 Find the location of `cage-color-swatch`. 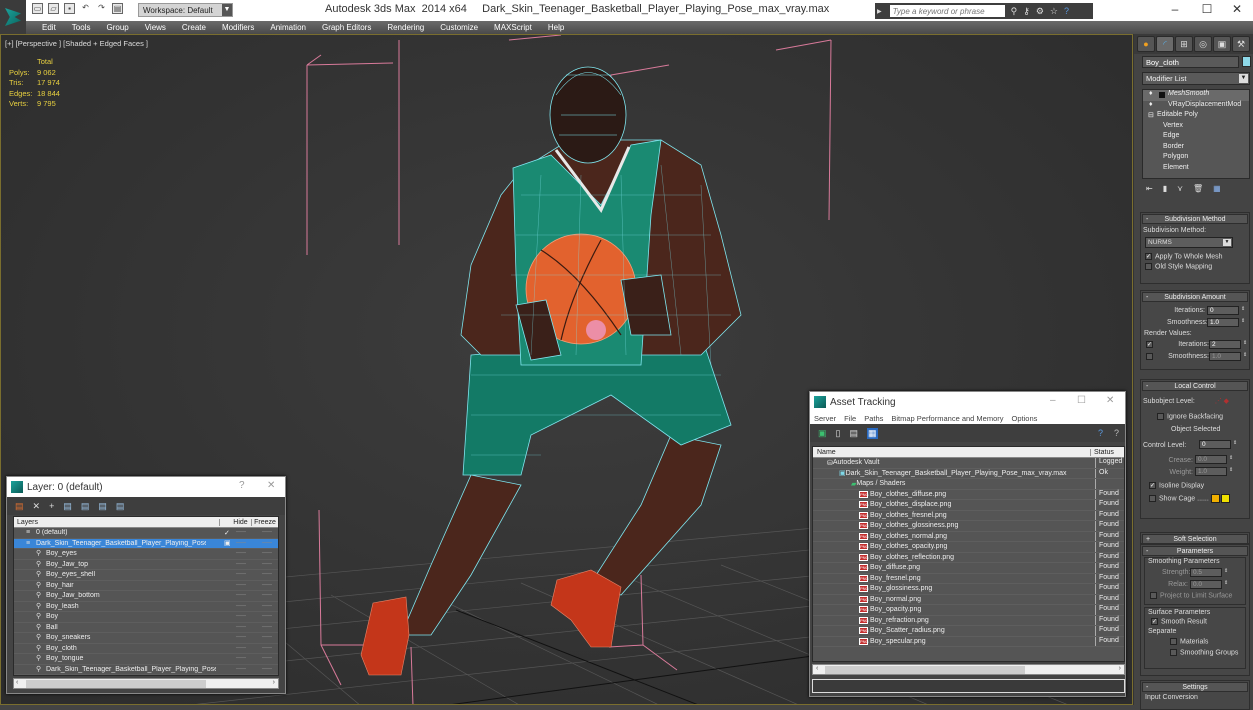

cage-color-swatch is located at coordinates (1215, 498).